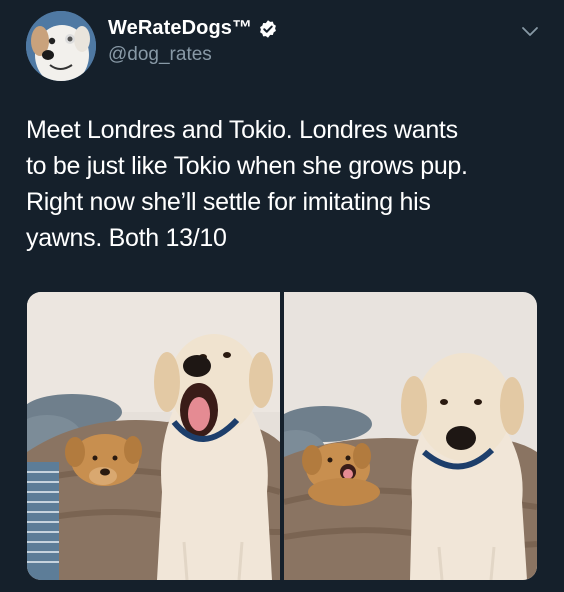 This screenshot has width=564, height=592. Describe the element at coordinates (160, 55) in the screenshot. I see `author-handle: @dog_rates` at that location.